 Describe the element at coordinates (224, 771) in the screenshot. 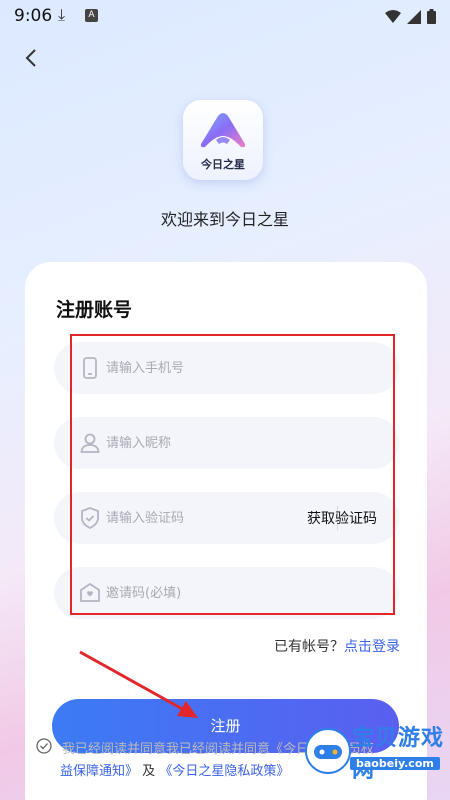

I see `privacy-policy-link: 《今日之星隐私政策》` at that location.